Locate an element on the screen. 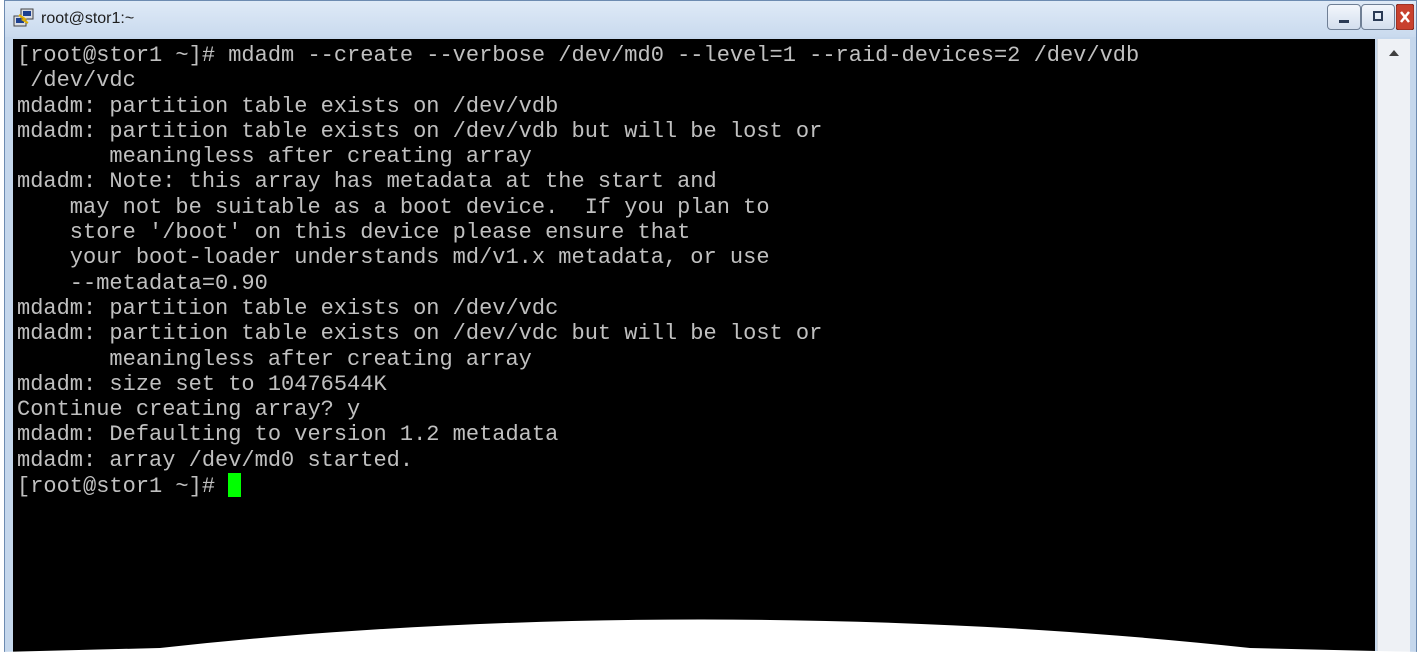  output-line: --metadata=0.90 is located at coordinates (142, 283).